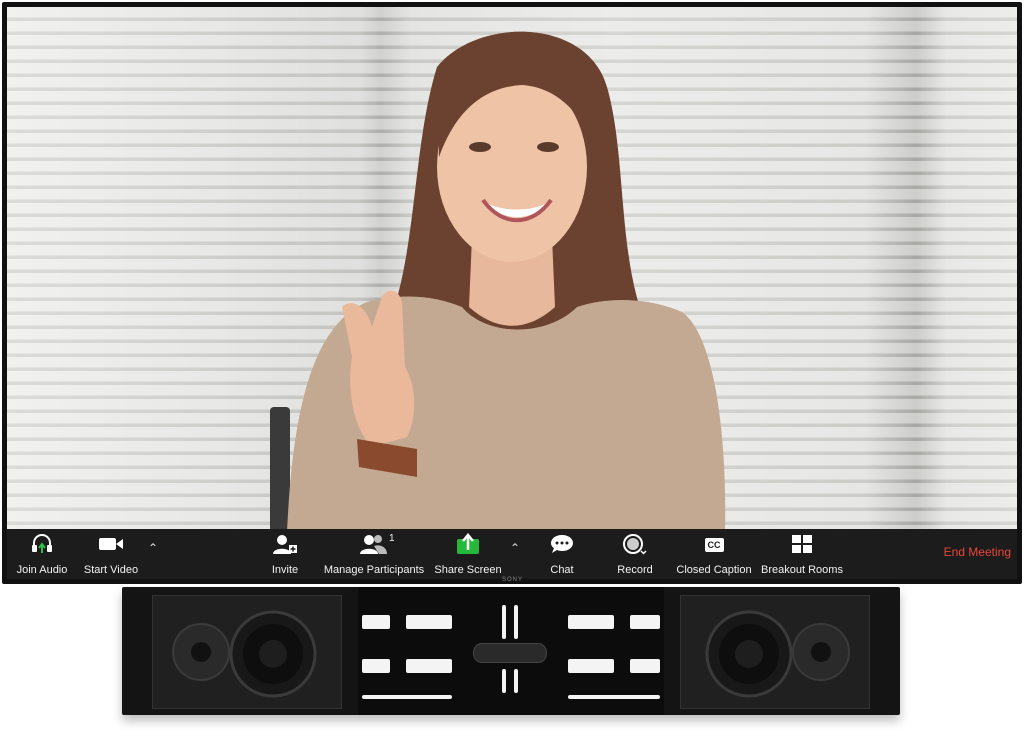 This screenshot has width=1024, height=752. I want to click on manage-participants-button: 1 Manage Participants, so click(374, 554).